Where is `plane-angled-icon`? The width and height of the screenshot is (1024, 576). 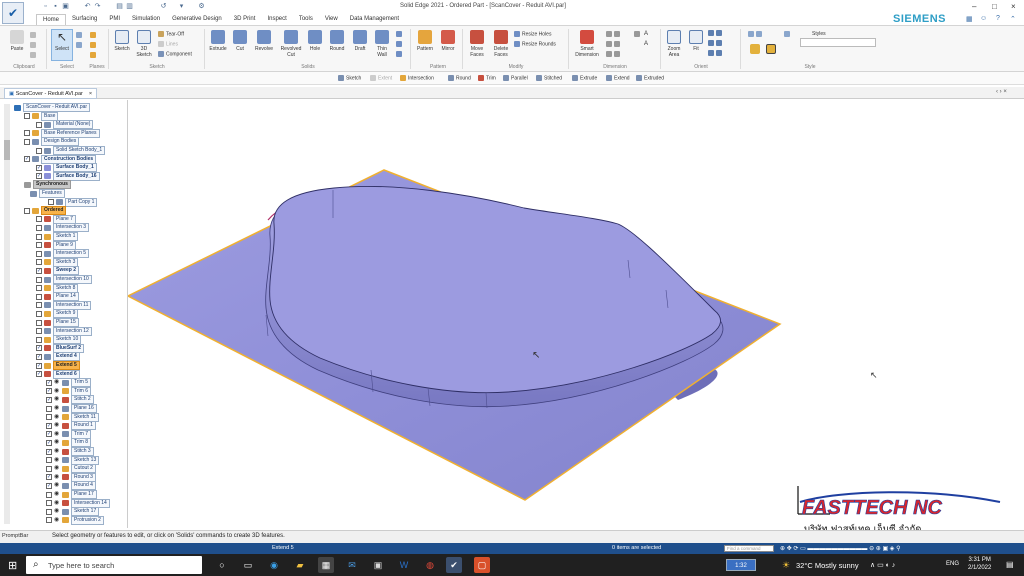 plane-angled-icon is located at coordinates (94, 45).